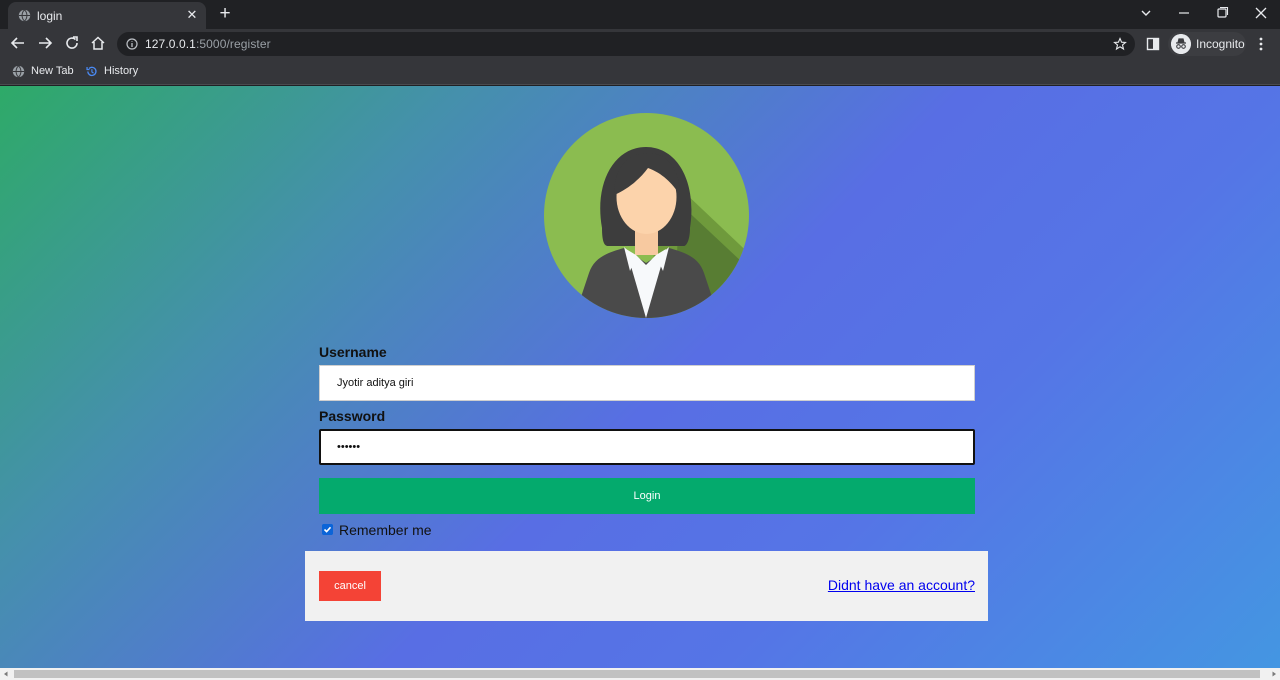 Image resolution: width=1280 pixels, height=680 pixels. What do you see at coordinates (1222, 13) in the screenshot?
I see `restore-icon` at bounding box center [1222, 13].